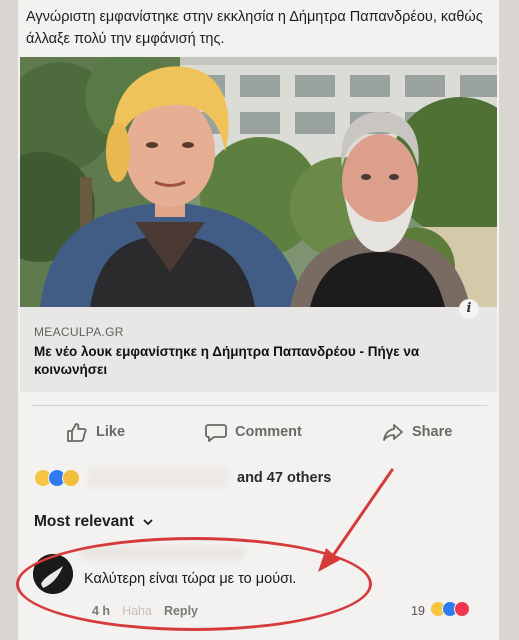 The height and width of the screenshot is (640, 519). What do you see at coordinates (450, 609) in the screenshot?
I see `comment-reaction-icons` at bounding box center [450, 609].